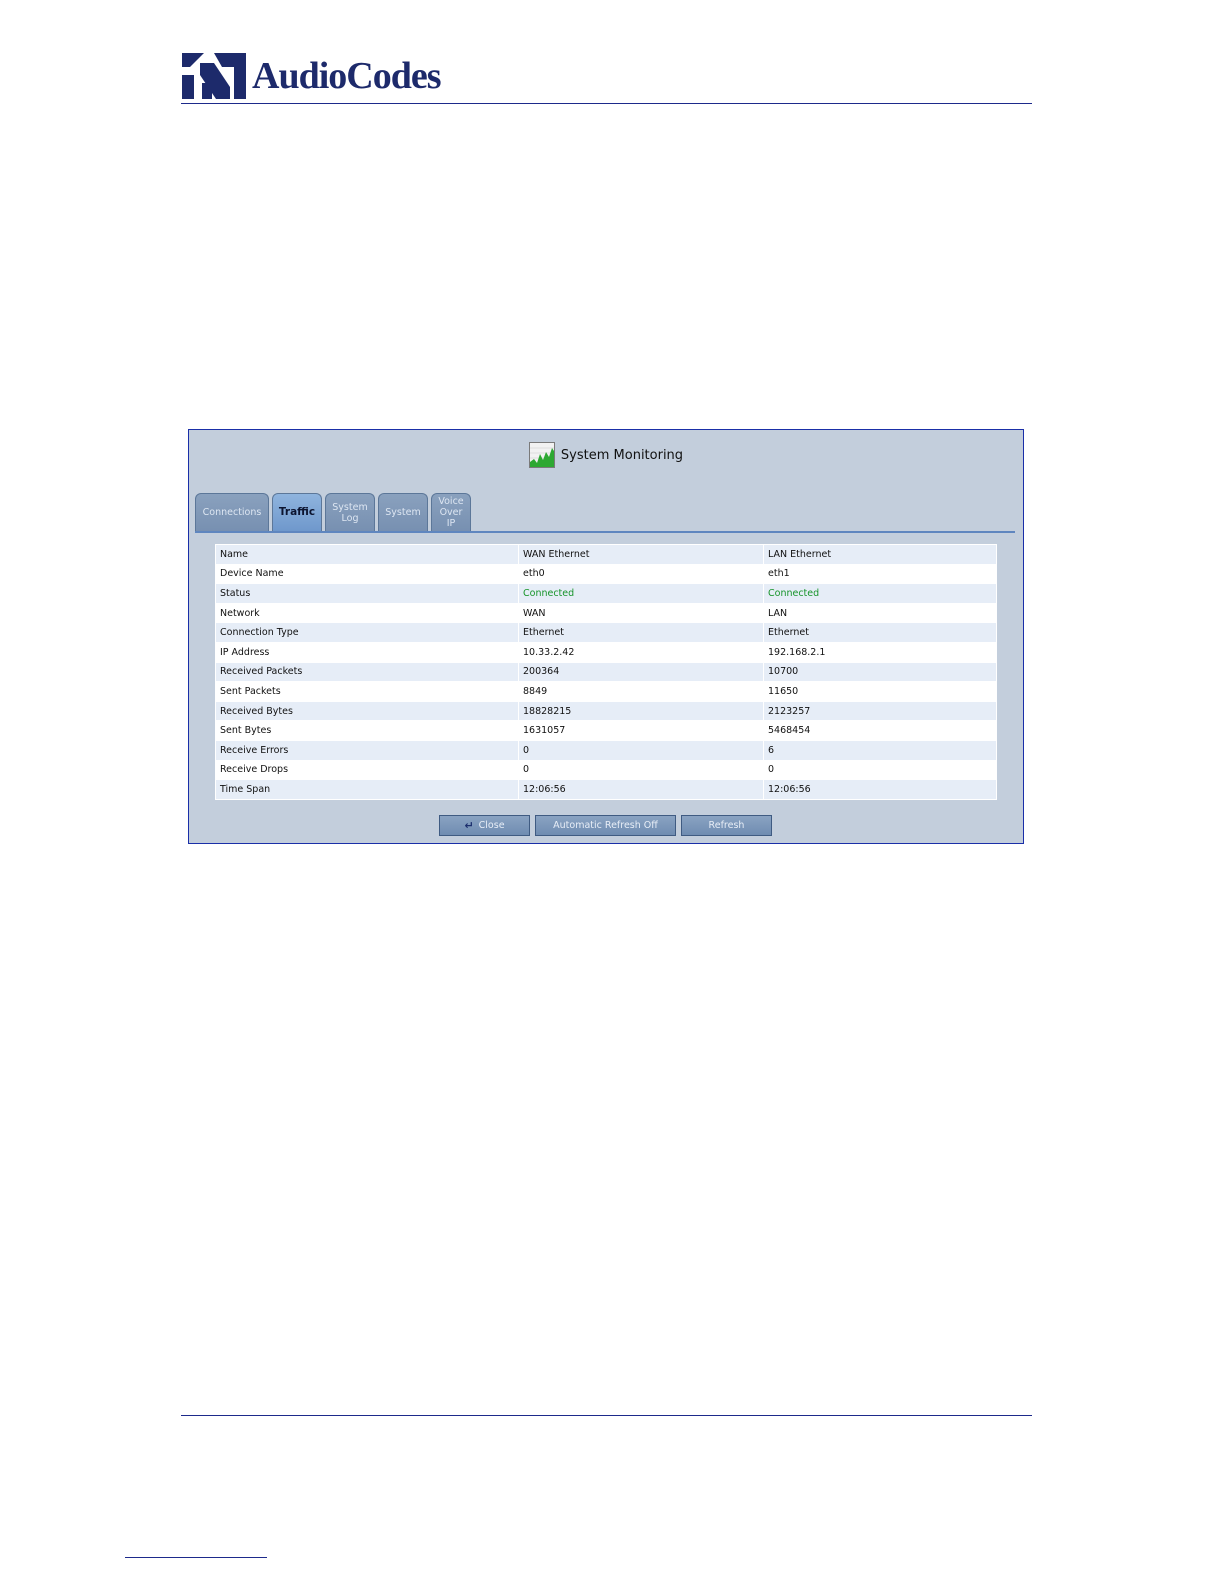 Image resolution: width=1224 pixels, height=1584 pixels. Describe the element at coordinates (641, 632) in the screenshot. I see `wan-value: Ethernet` at that location.